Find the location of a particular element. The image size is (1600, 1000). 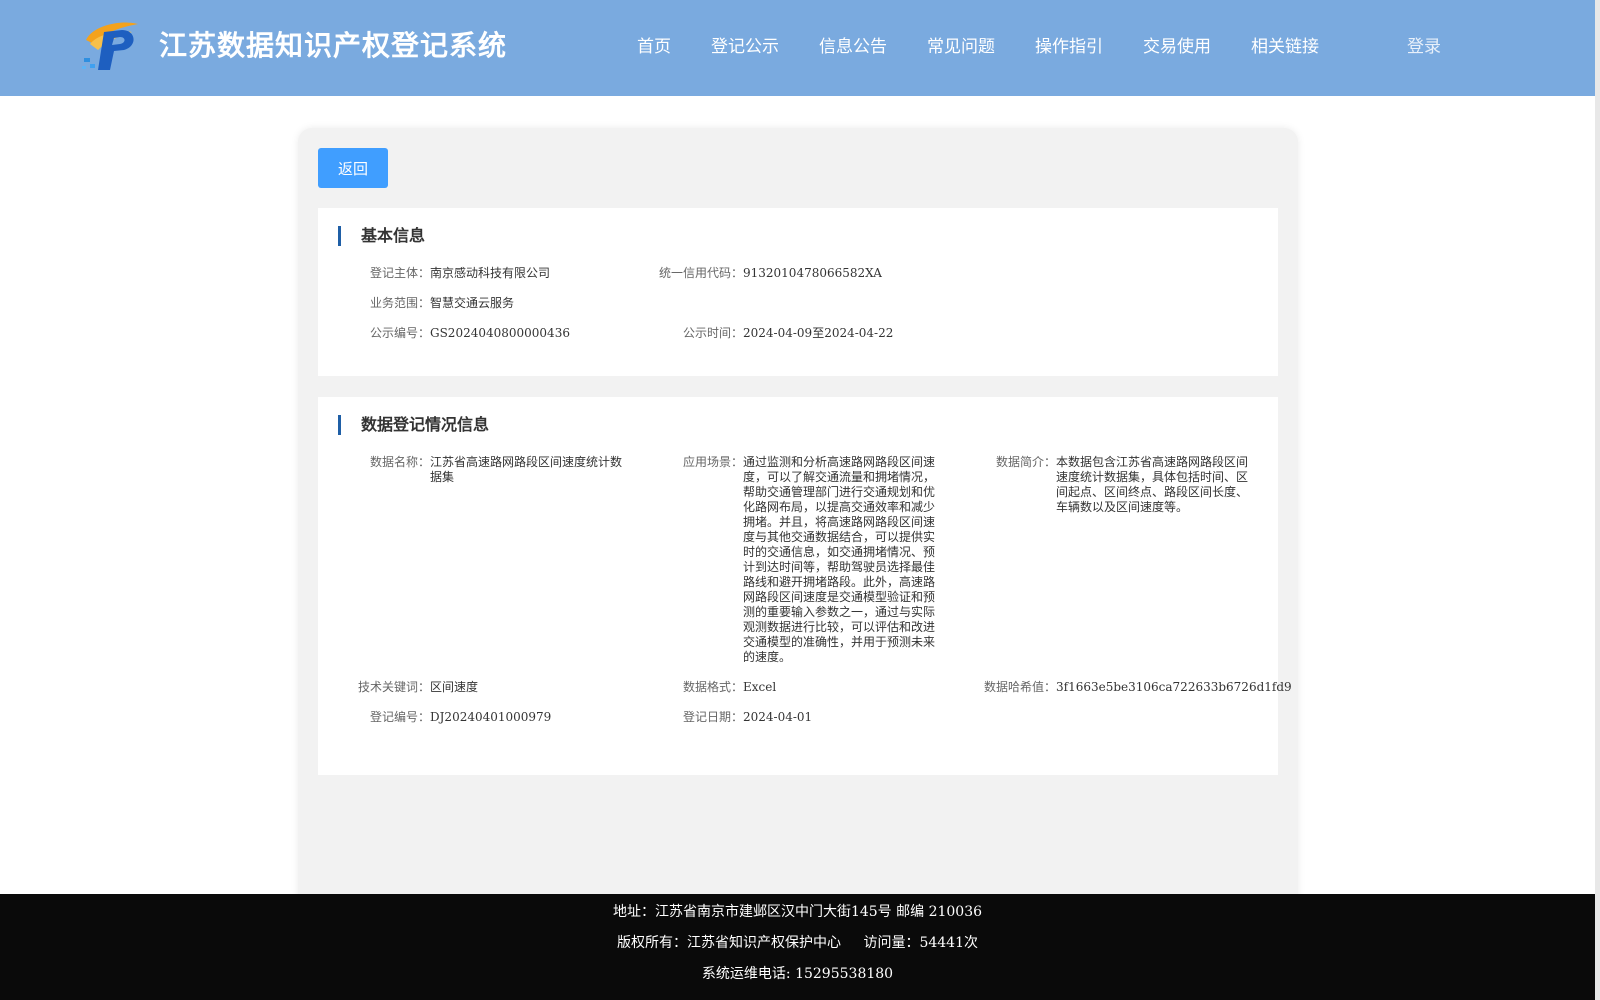

value-hash: 3f1663e5be3106ca722633b6726d1fd9 is located at coordinates (1174, 687).